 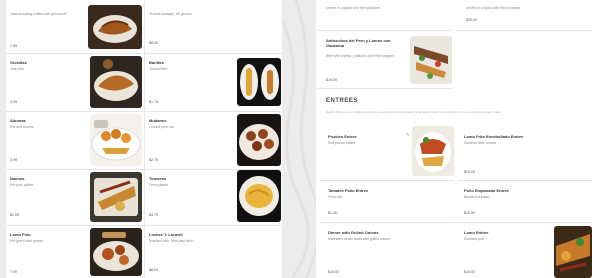 I want to click on item-description: Sauteed beef, onions, so click(x=480, y=143).